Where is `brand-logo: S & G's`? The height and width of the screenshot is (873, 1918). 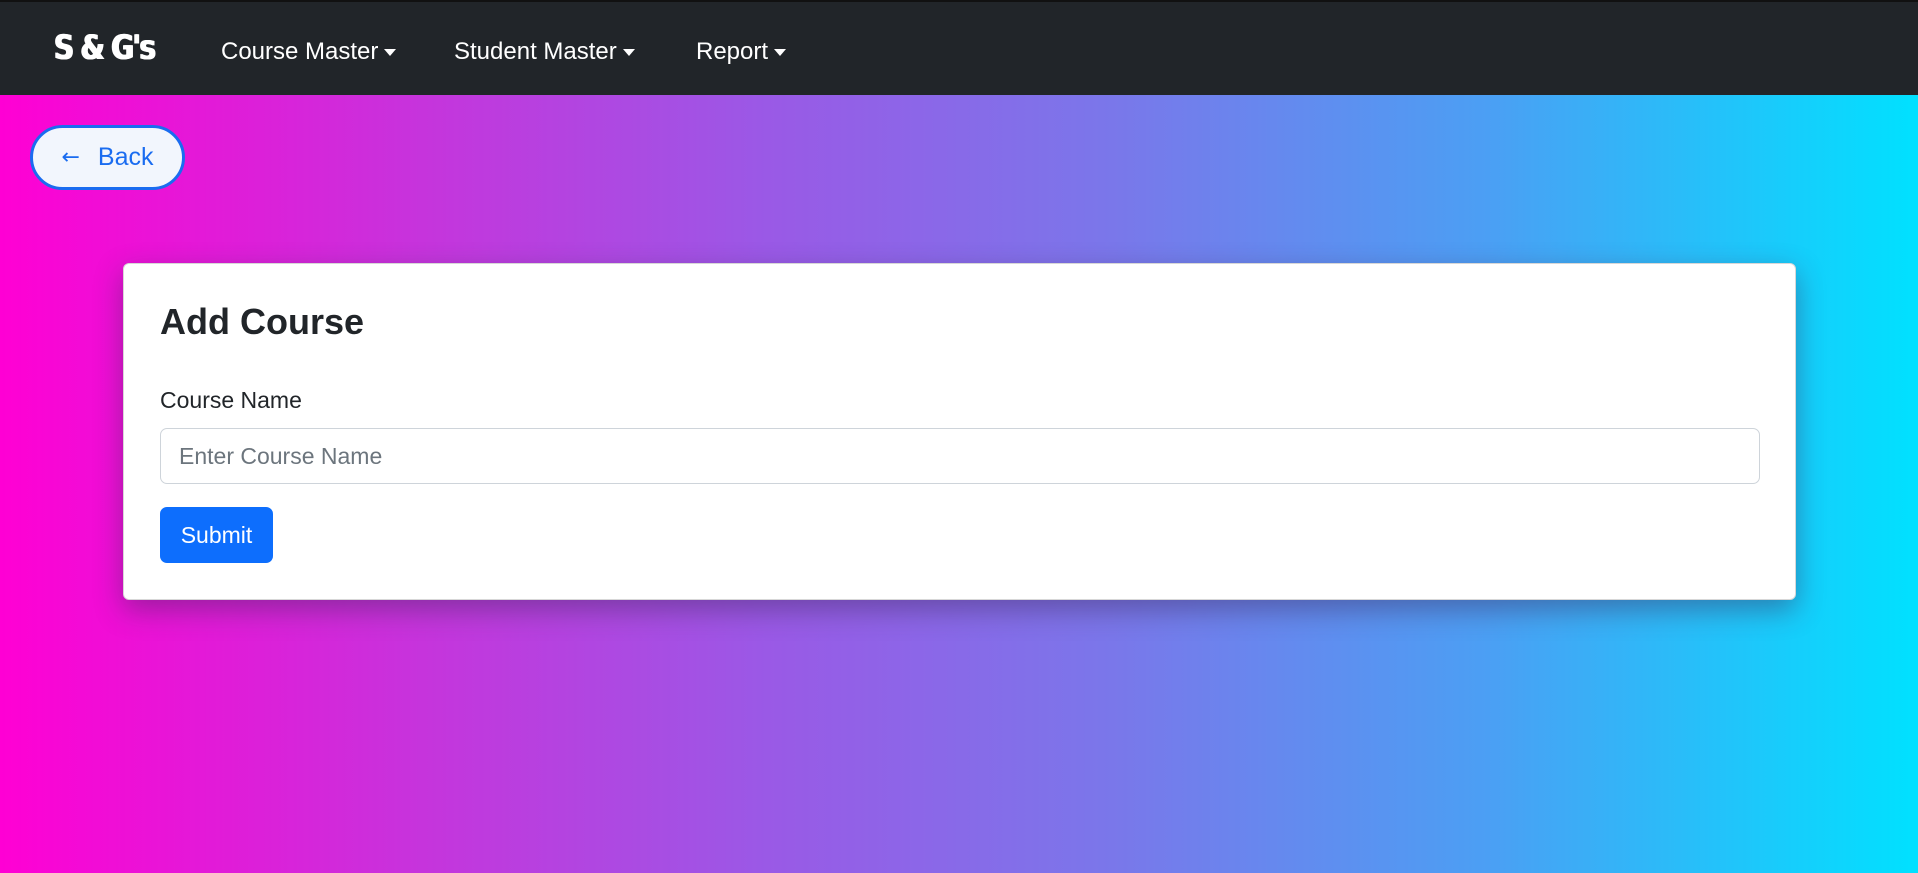
brand-logo: S & G's is located at coordinates (105, 48).